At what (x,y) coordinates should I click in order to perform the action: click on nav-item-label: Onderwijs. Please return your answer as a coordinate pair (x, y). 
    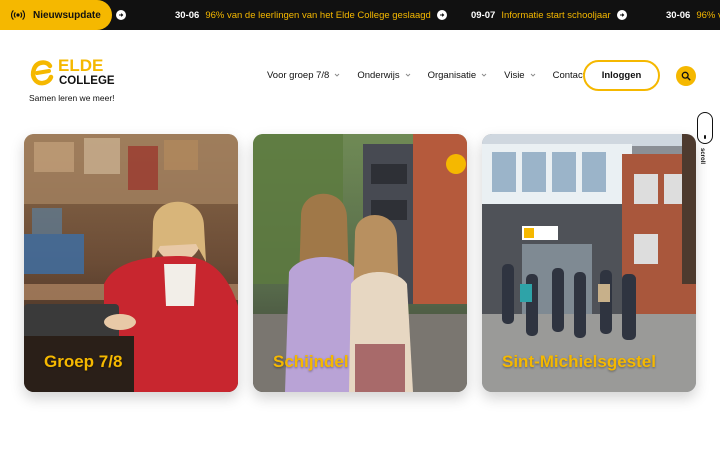
    Looking at the image, I should click on (378, 75).